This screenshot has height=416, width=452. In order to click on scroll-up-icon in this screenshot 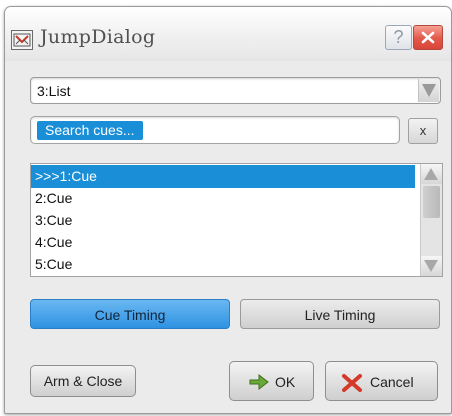, I will do `click(431, 174)`.